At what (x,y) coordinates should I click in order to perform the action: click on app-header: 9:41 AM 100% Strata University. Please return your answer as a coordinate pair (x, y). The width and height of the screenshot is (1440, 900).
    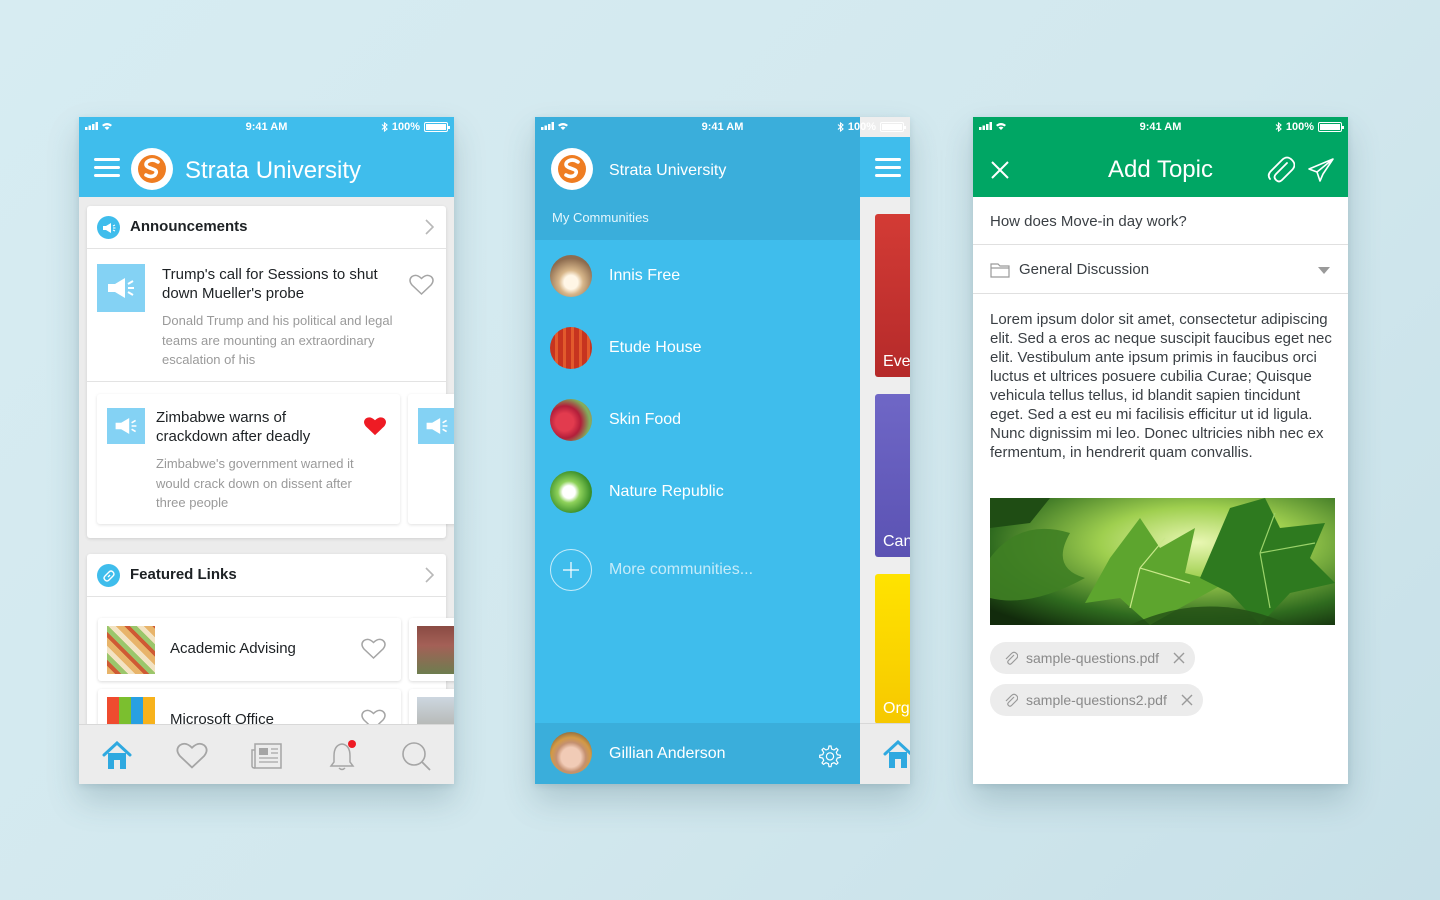
    Looking at the image, I should click on (266, 157).